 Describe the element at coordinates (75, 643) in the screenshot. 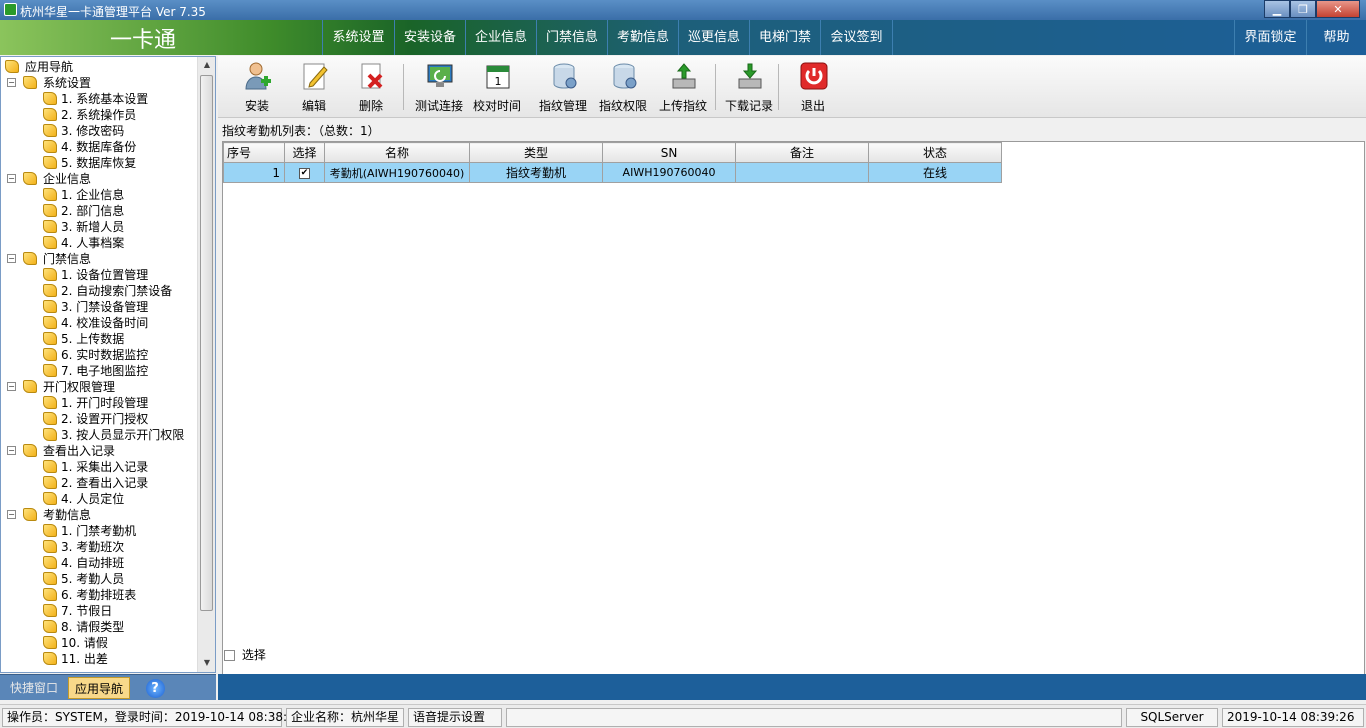

I see `tree-item: 10. 请假` at that location.